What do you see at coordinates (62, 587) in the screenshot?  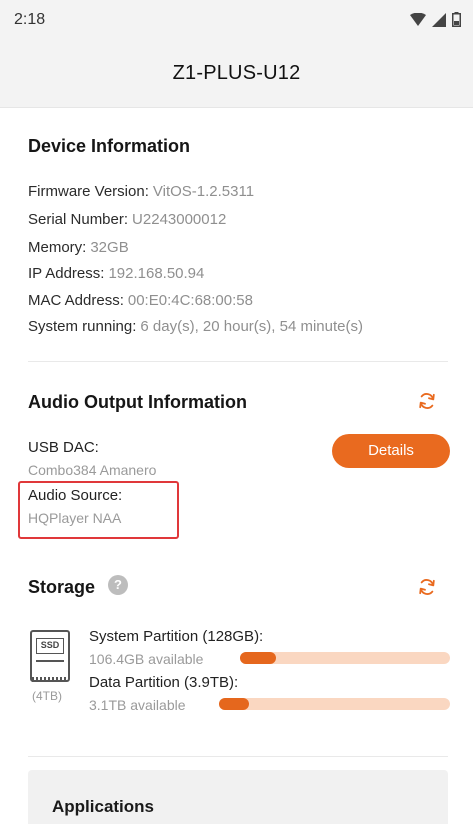 I see `storage-title: Storage` at bounding box center [62, 587].